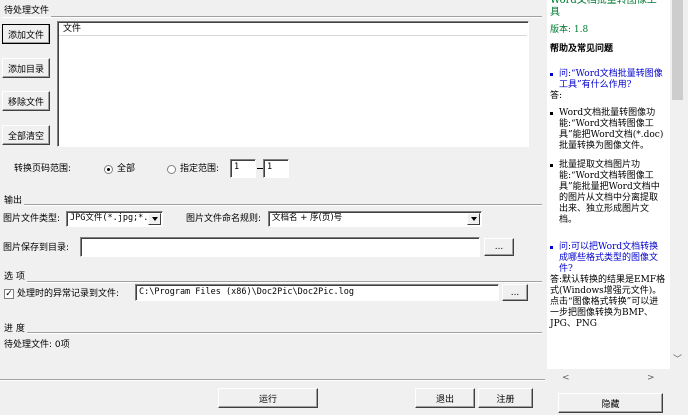  Describe the element at coordinates (582, 49) in the screenshot. I see `faq-heading: 帮助及常见问题` at that location.